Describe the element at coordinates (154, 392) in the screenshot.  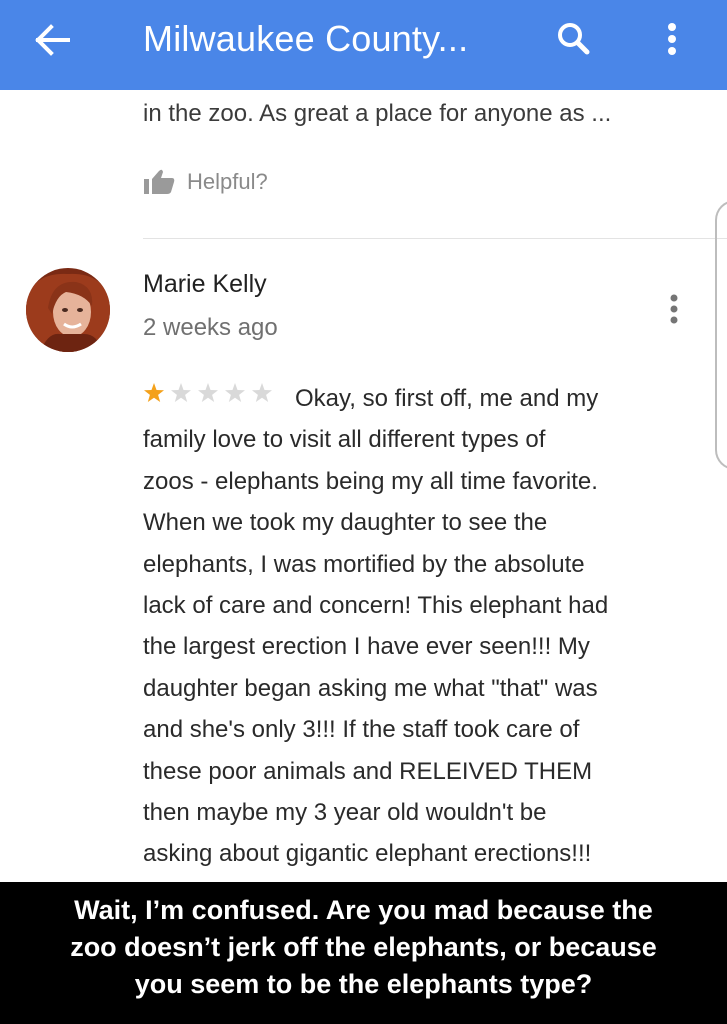
I see `star-filled-icon` at that location.